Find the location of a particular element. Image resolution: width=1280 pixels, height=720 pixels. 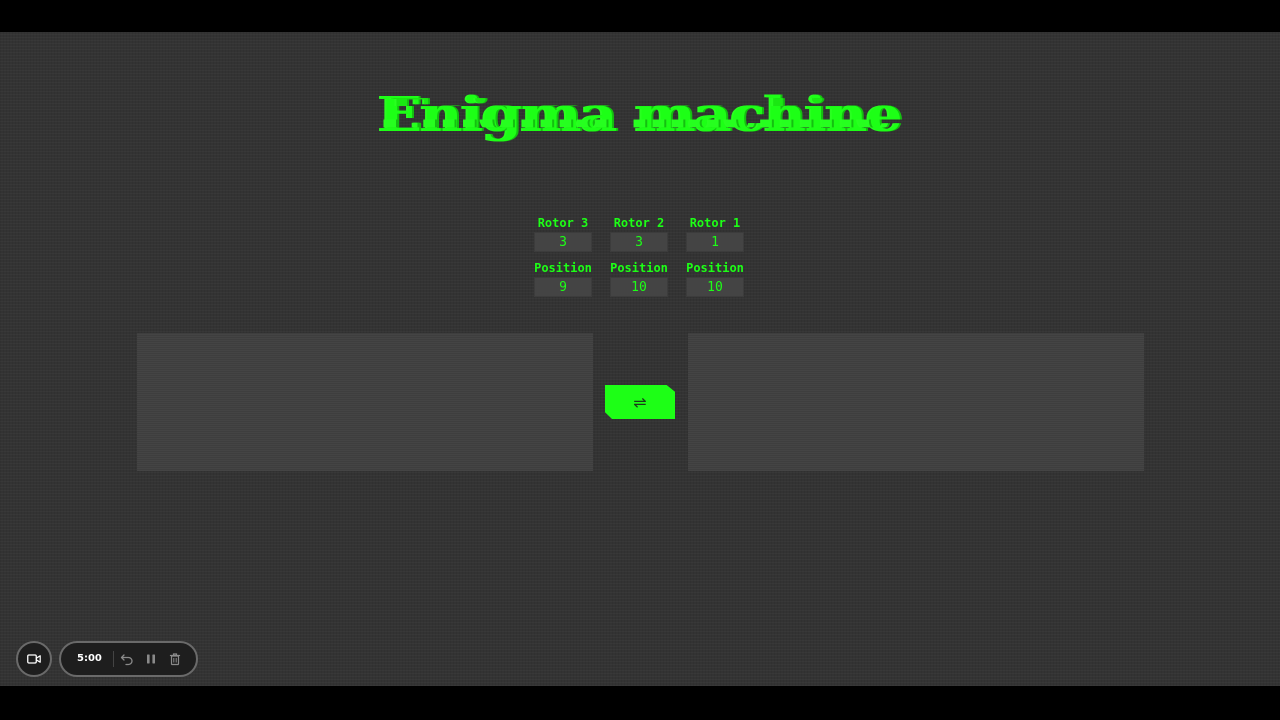

camera-button is located at coordinates (34, 659).